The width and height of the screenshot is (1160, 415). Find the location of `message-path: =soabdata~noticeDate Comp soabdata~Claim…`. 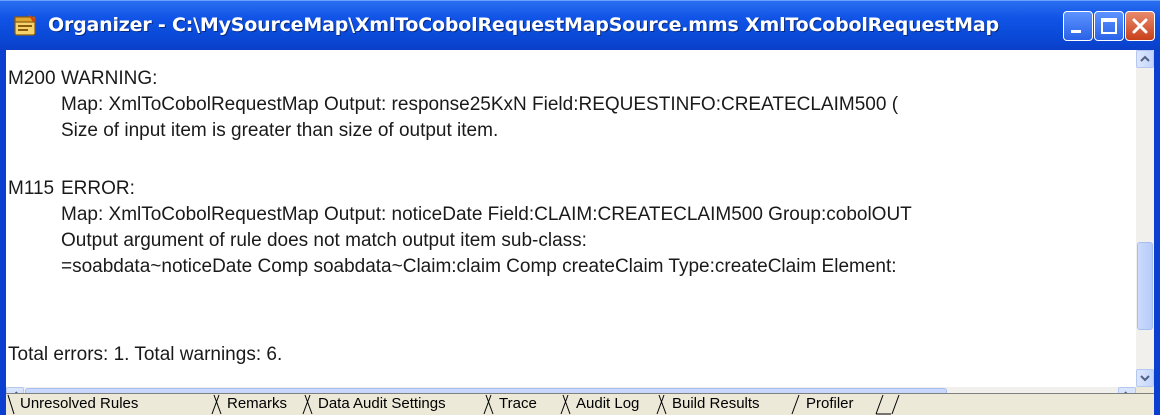

message-path: =soabdata~noticeDate Comp soabdata~Claim… is located at coordinates (479, 266).